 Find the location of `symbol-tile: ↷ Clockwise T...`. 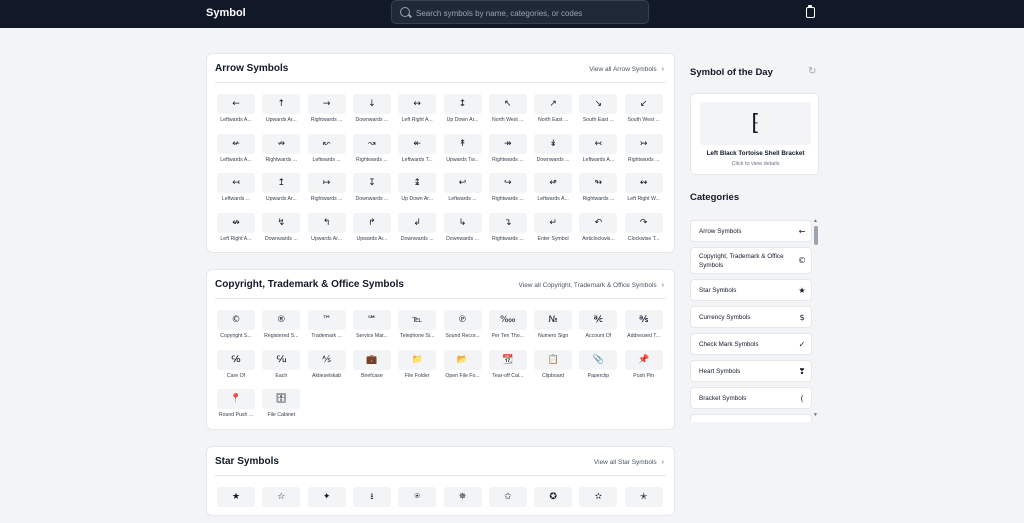

symbol-tile: ↷ Clockwise T... is located at coordinates (645, 230).